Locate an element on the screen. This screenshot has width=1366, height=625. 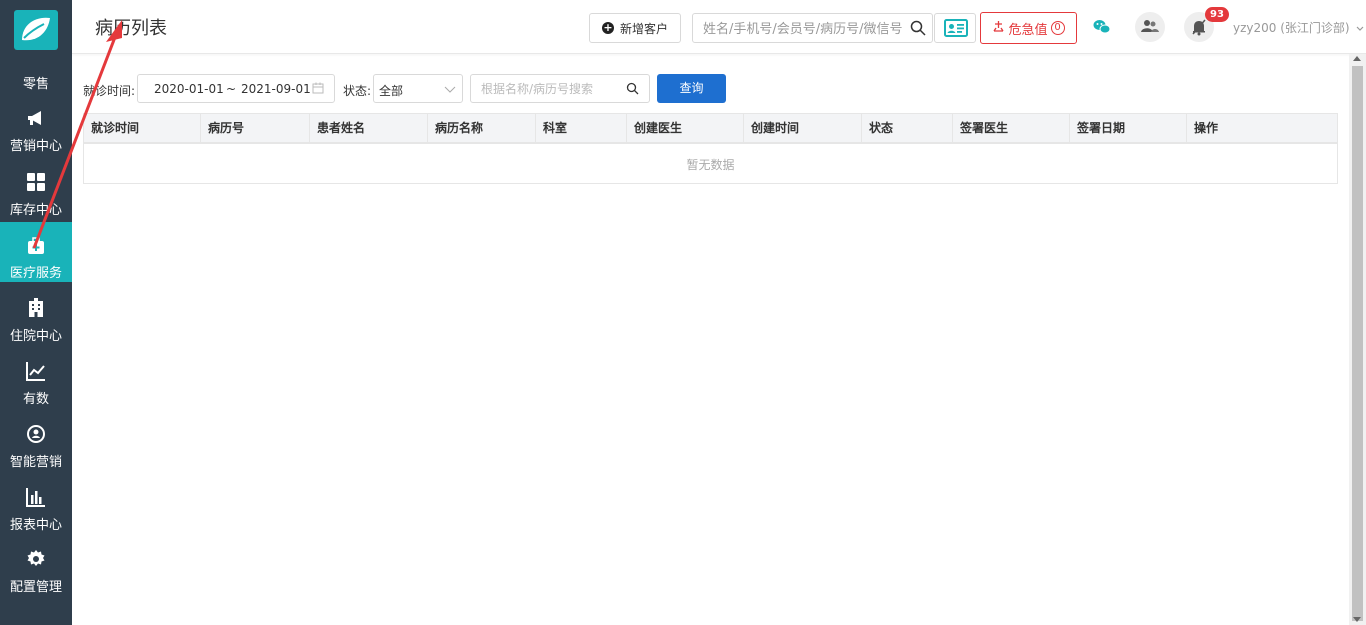
sidebar-item-inventory: 库存中心 is located at coordinates (36, 194).